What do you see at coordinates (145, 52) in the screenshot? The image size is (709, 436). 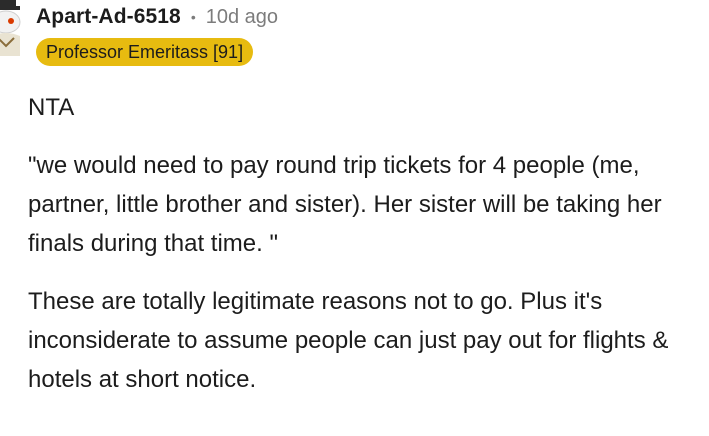 I see `user-flair: Professor Emeritass [91]` at bounding box center [145, 52].